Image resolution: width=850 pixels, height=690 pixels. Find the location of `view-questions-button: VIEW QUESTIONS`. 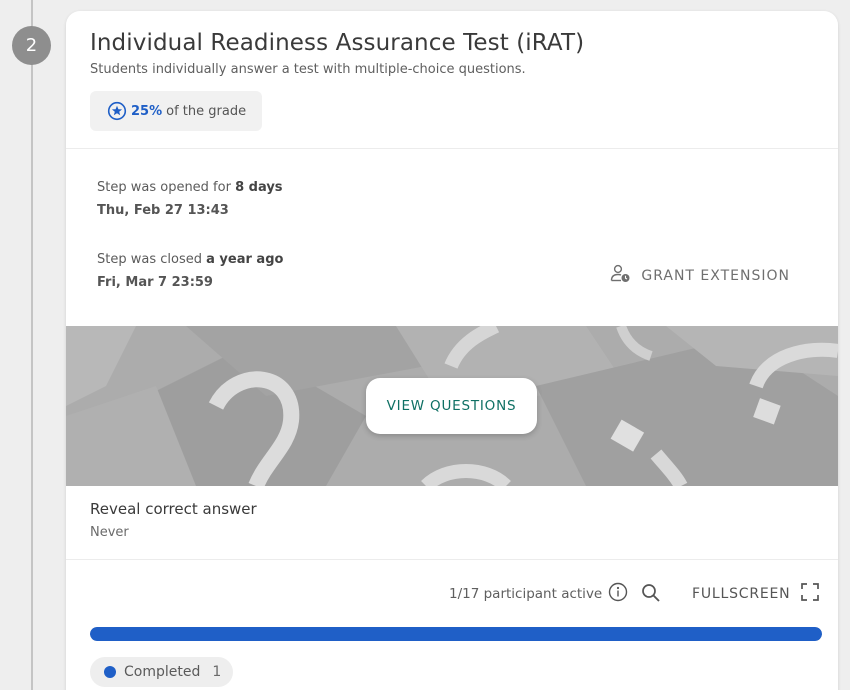

view-questions-button: VIEW QUESTIONS is located at coordinates (451, 406).